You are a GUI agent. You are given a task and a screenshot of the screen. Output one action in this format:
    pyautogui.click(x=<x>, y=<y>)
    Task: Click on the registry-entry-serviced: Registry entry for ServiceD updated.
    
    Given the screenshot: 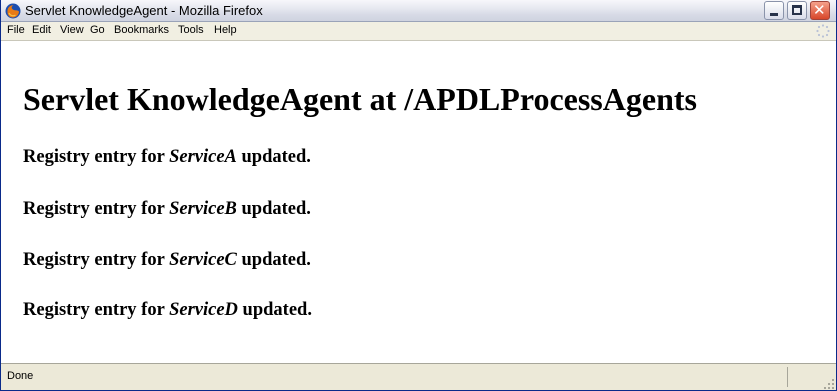 What is the action you would take?
    pyautogui.click(x=167, y=310)
    